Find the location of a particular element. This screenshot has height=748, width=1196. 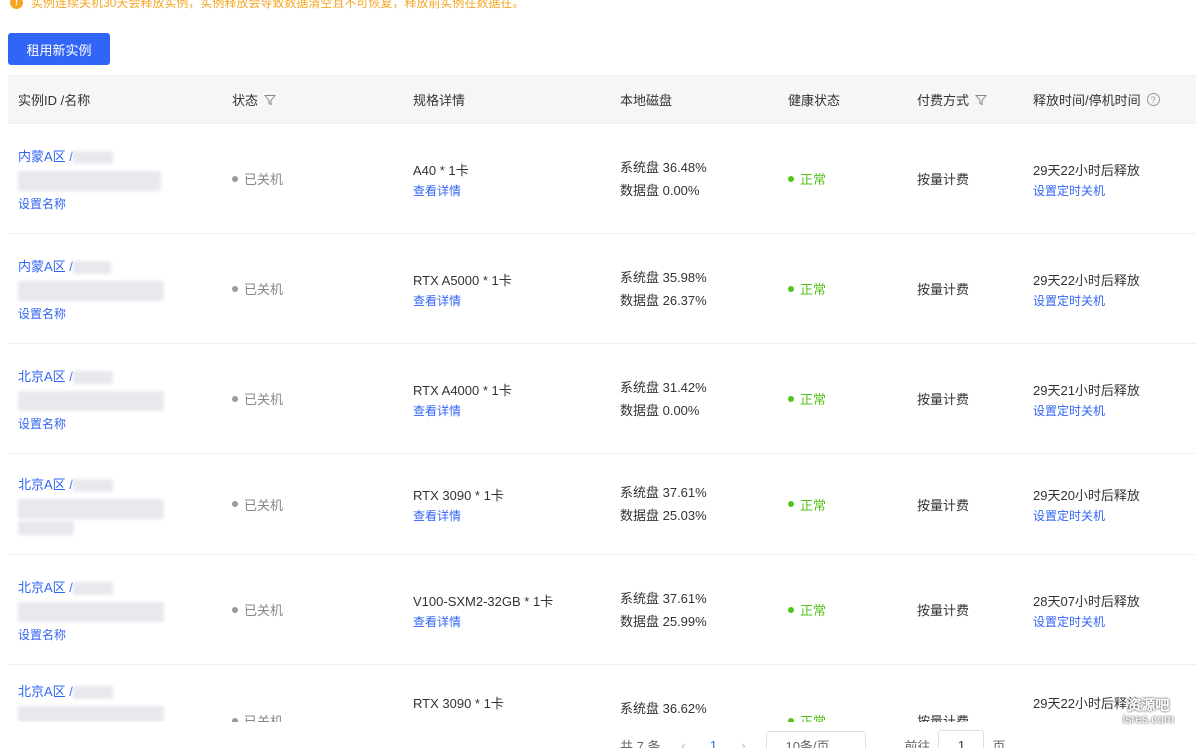

help-icon: ? is located at coordinates (1153, 99).